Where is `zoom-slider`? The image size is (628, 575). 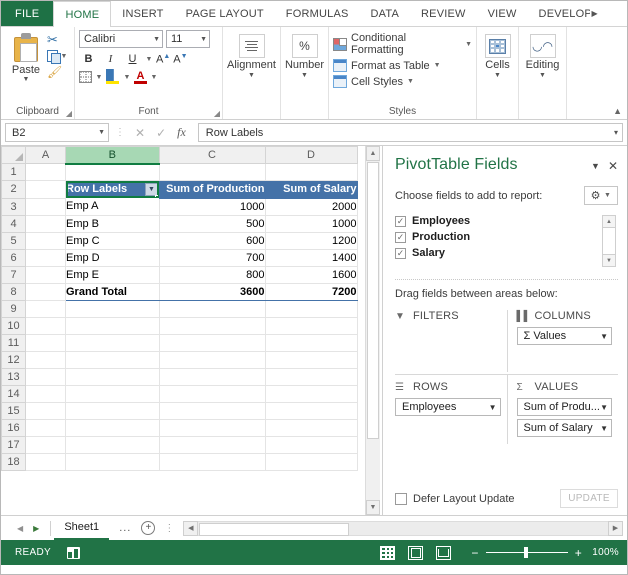 zoom-slider is located at coordinates (526, 552).